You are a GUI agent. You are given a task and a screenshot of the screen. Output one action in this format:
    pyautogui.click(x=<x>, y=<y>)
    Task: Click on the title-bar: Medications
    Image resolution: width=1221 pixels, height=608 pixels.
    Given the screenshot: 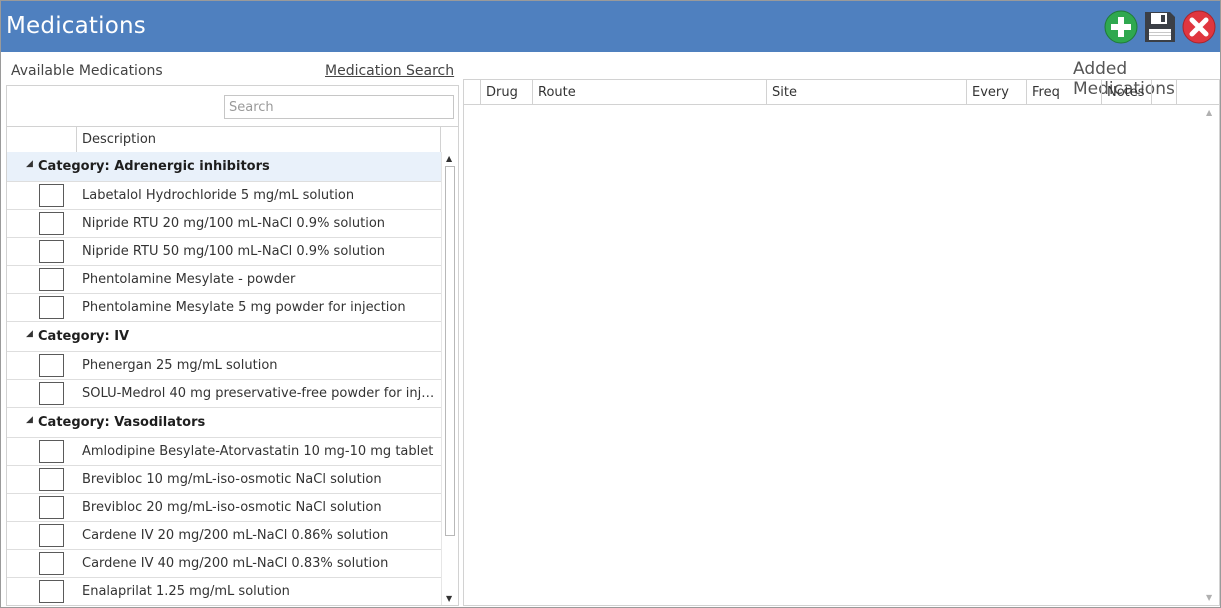 What is the action you would take?
    pyautogui.click(x=610, y=26)
    